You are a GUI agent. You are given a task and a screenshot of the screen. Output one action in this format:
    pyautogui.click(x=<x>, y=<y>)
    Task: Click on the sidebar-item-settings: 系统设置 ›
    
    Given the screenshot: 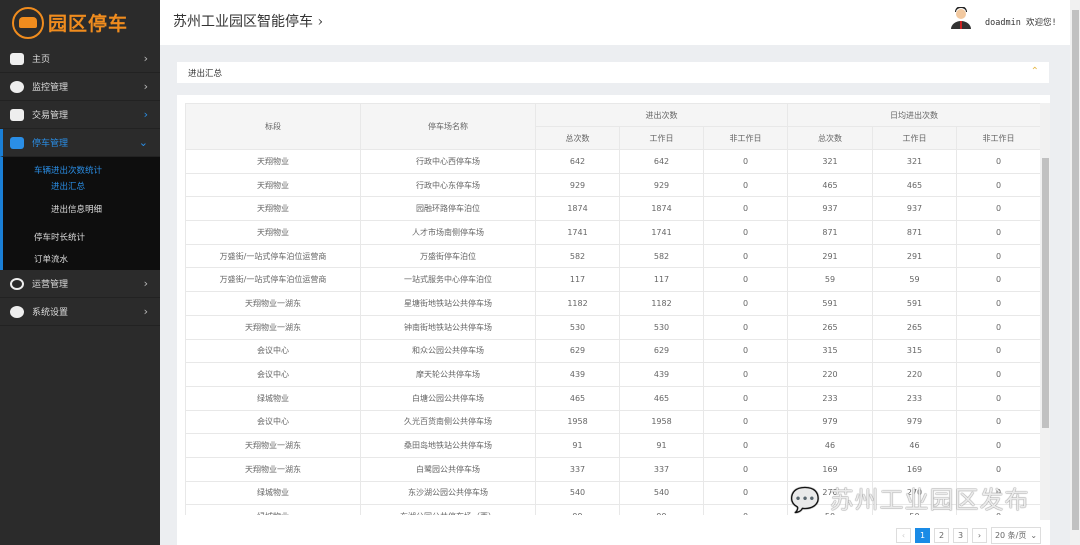 What is the action you would take?
    pyautogui.click(x=80, y=312)
    